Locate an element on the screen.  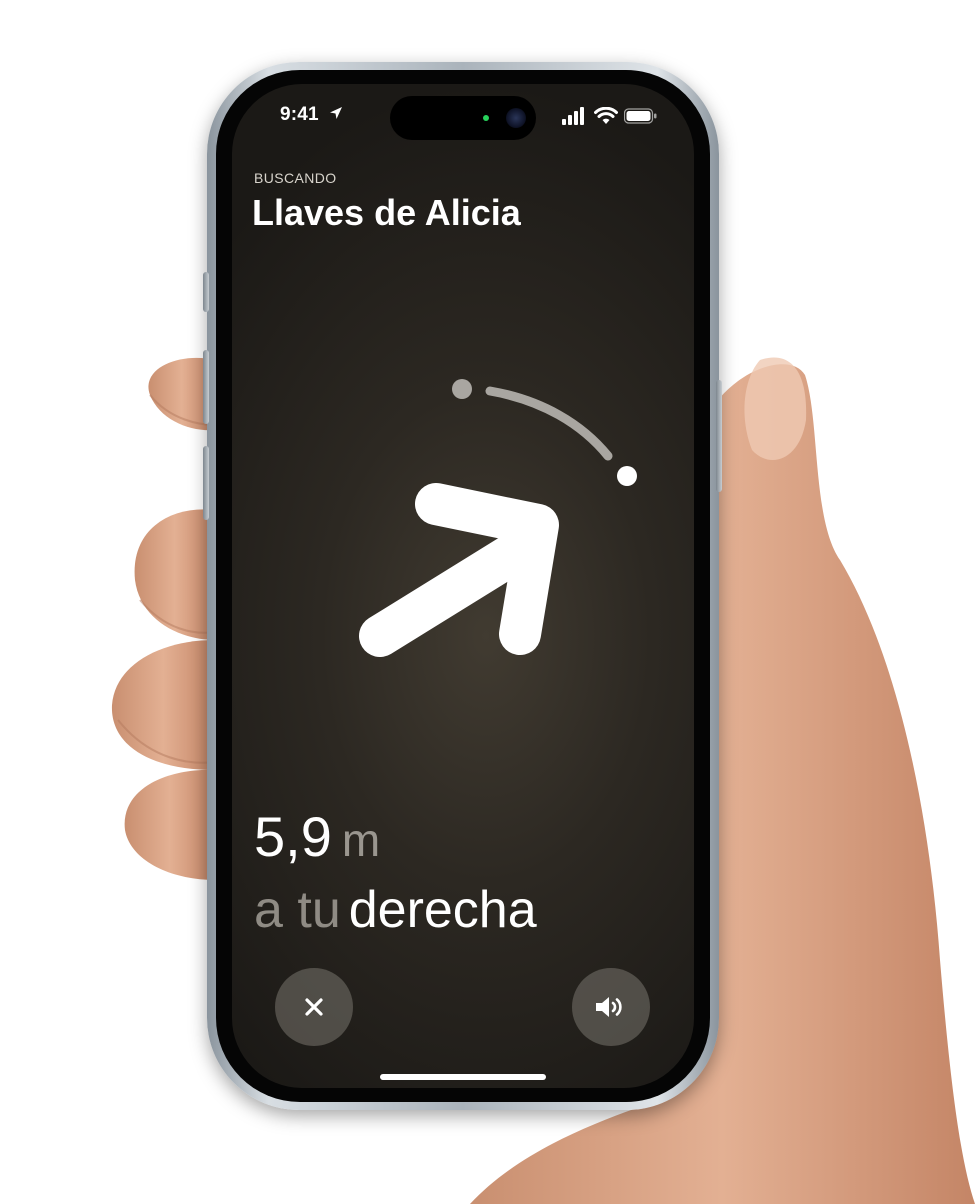
direction-arrow-icon is located at coordinates (459, 570).